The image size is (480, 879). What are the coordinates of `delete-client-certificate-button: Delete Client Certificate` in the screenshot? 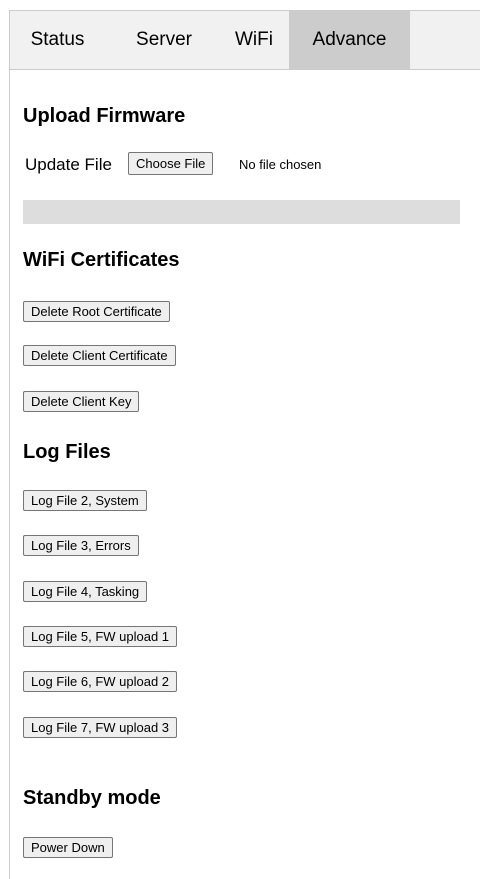 It's located at (99, 355).